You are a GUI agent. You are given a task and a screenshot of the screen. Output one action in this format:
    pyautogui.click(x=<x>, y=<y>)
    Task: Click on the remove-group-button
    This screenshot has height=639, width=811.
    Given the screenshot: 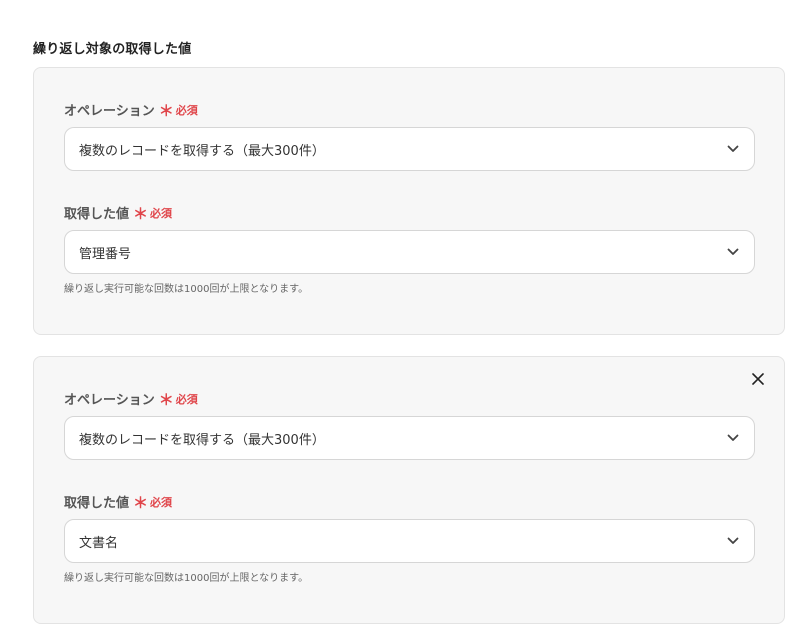 What is the action you would take?
    pyautogui.click(x=758, y=379)
    